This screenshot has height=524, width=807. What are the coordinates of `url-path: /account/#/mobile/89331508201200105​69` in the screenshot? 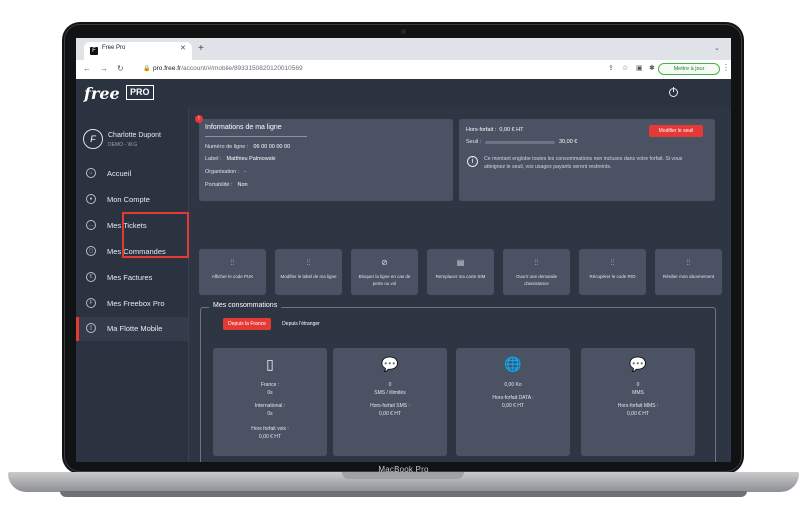 It's located at (242, 68).